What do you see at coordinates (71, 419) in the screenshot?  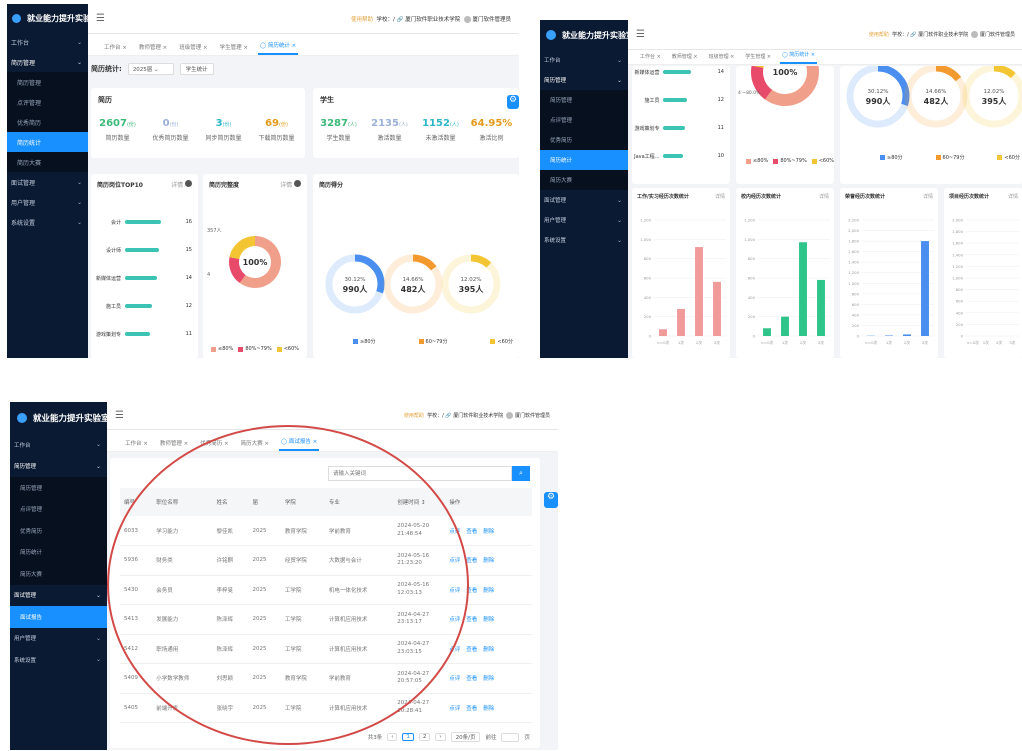 I see `app-title: 就业能力提升实验室` at bounding box center [71, 419].